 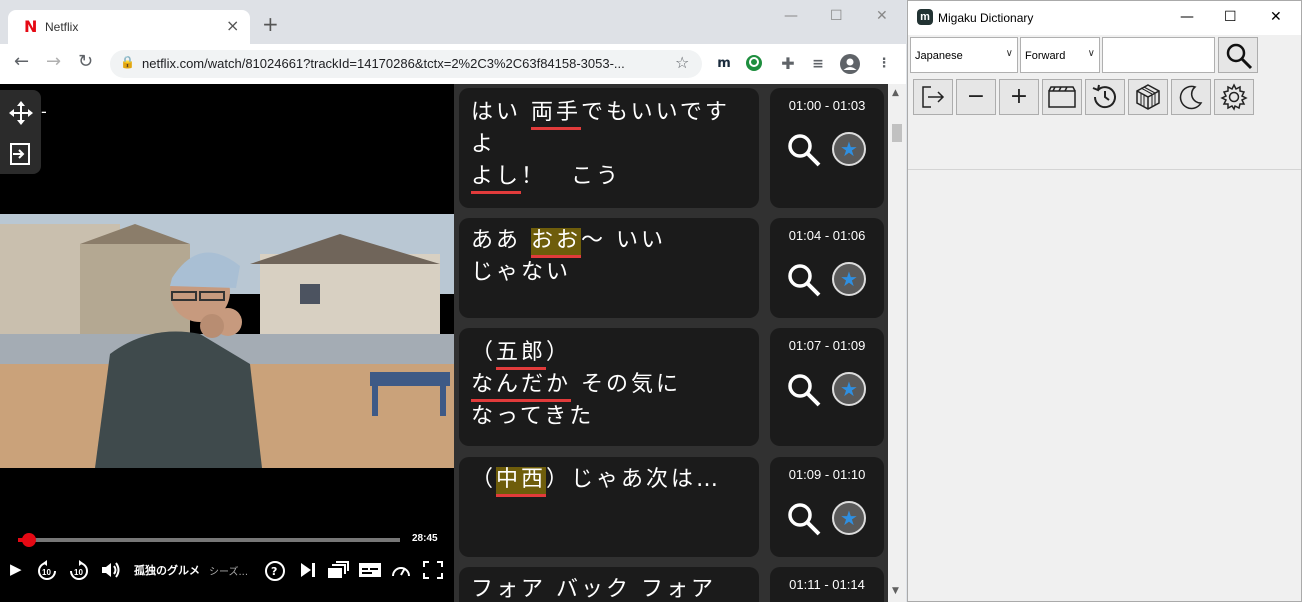 What do you see at coordinates (453, 22) in the screenshot?
I see `tab-strip: N Netflix × + — ☐ ✕` at bounding box center [453, 22].